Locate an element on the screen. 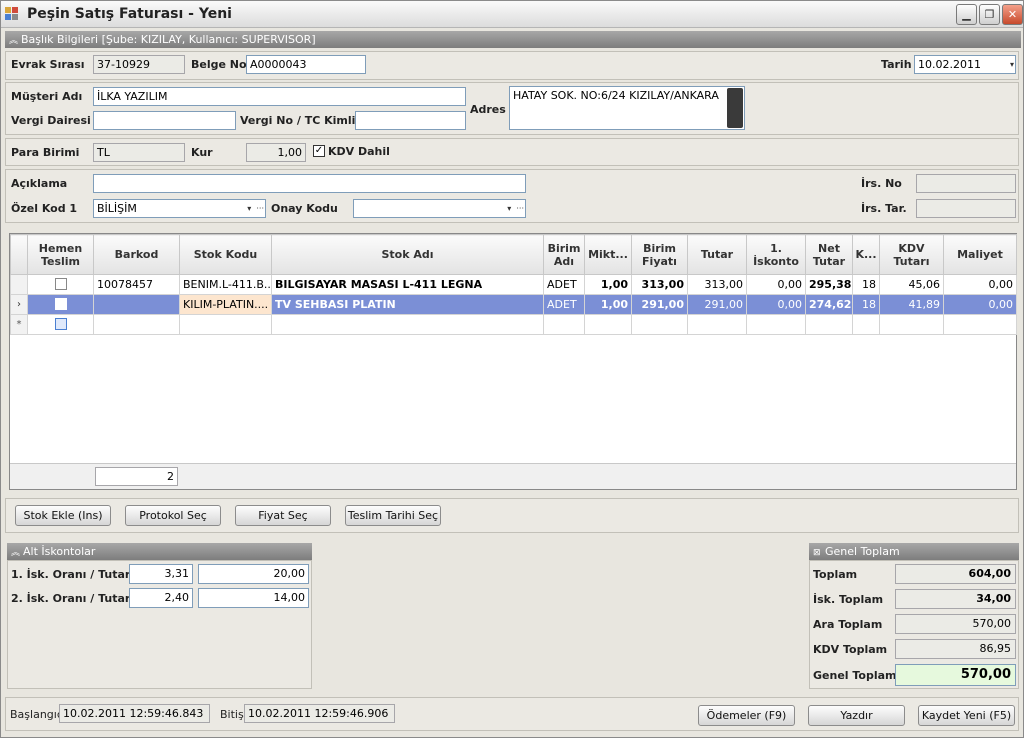 This screenshot has height=738, width=1024. fiyat-sec-button: Fiyat Seç is located at coordinates (283, 515).